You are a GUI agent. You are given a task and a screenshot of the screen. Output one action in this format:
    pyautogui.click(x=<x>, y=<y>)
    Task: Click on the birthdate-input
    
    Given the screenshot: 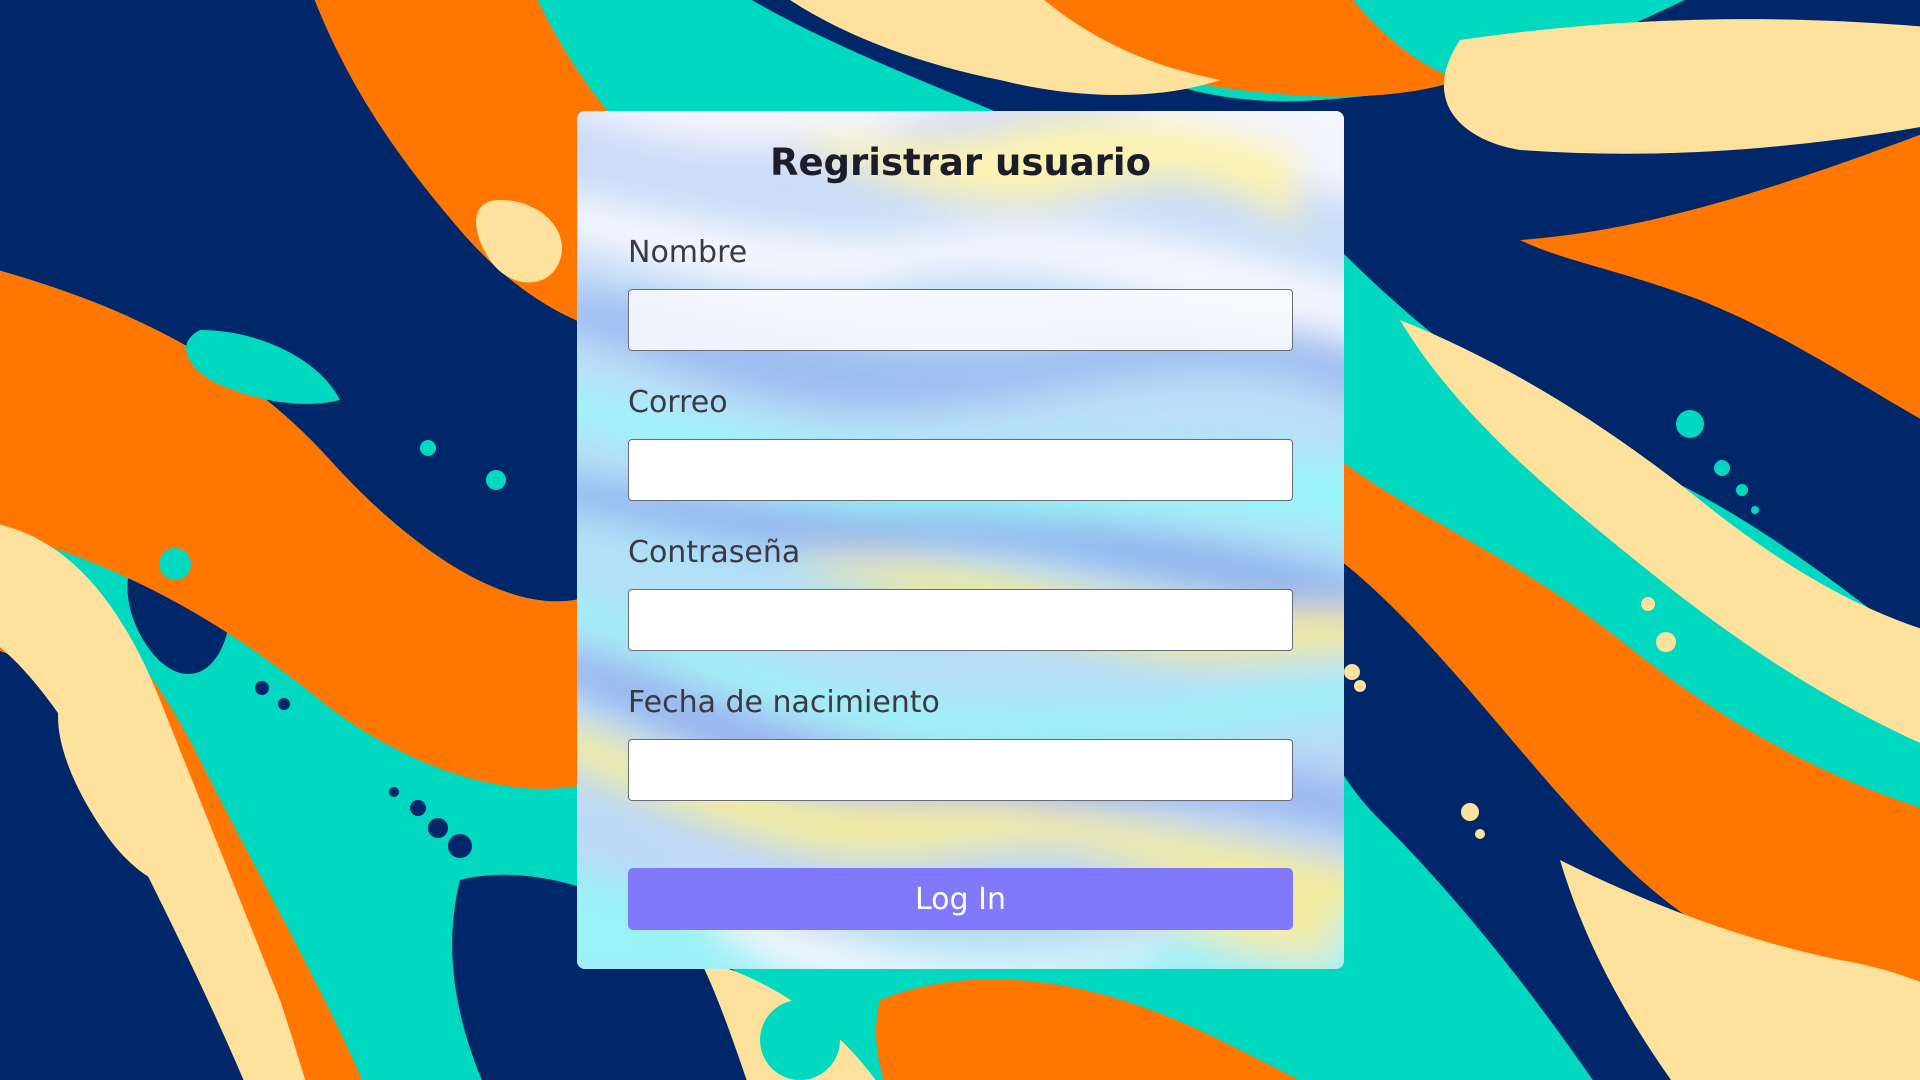 What is the action you would take?
    pyautogui.click(x=960, y=770)
    